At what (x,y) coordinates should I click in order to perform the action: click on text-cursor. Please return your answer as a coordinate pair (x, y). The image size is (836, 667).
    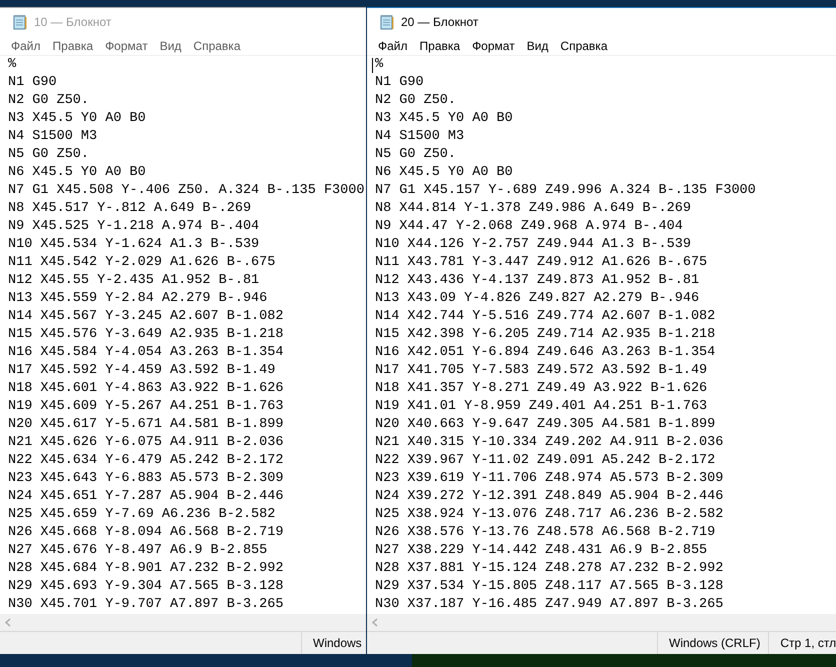
    Looking at the image, I should click on (372, 65).